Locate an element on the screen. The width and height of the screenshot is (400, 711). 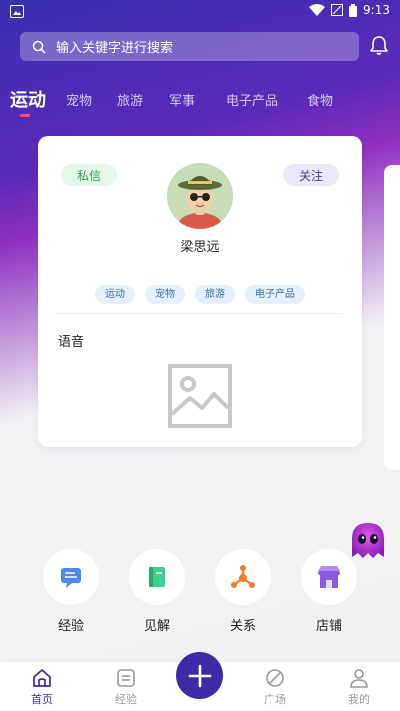
interest-tags: 运动 宠物 旅游 电子产品 is located at coordinates (200, 294).